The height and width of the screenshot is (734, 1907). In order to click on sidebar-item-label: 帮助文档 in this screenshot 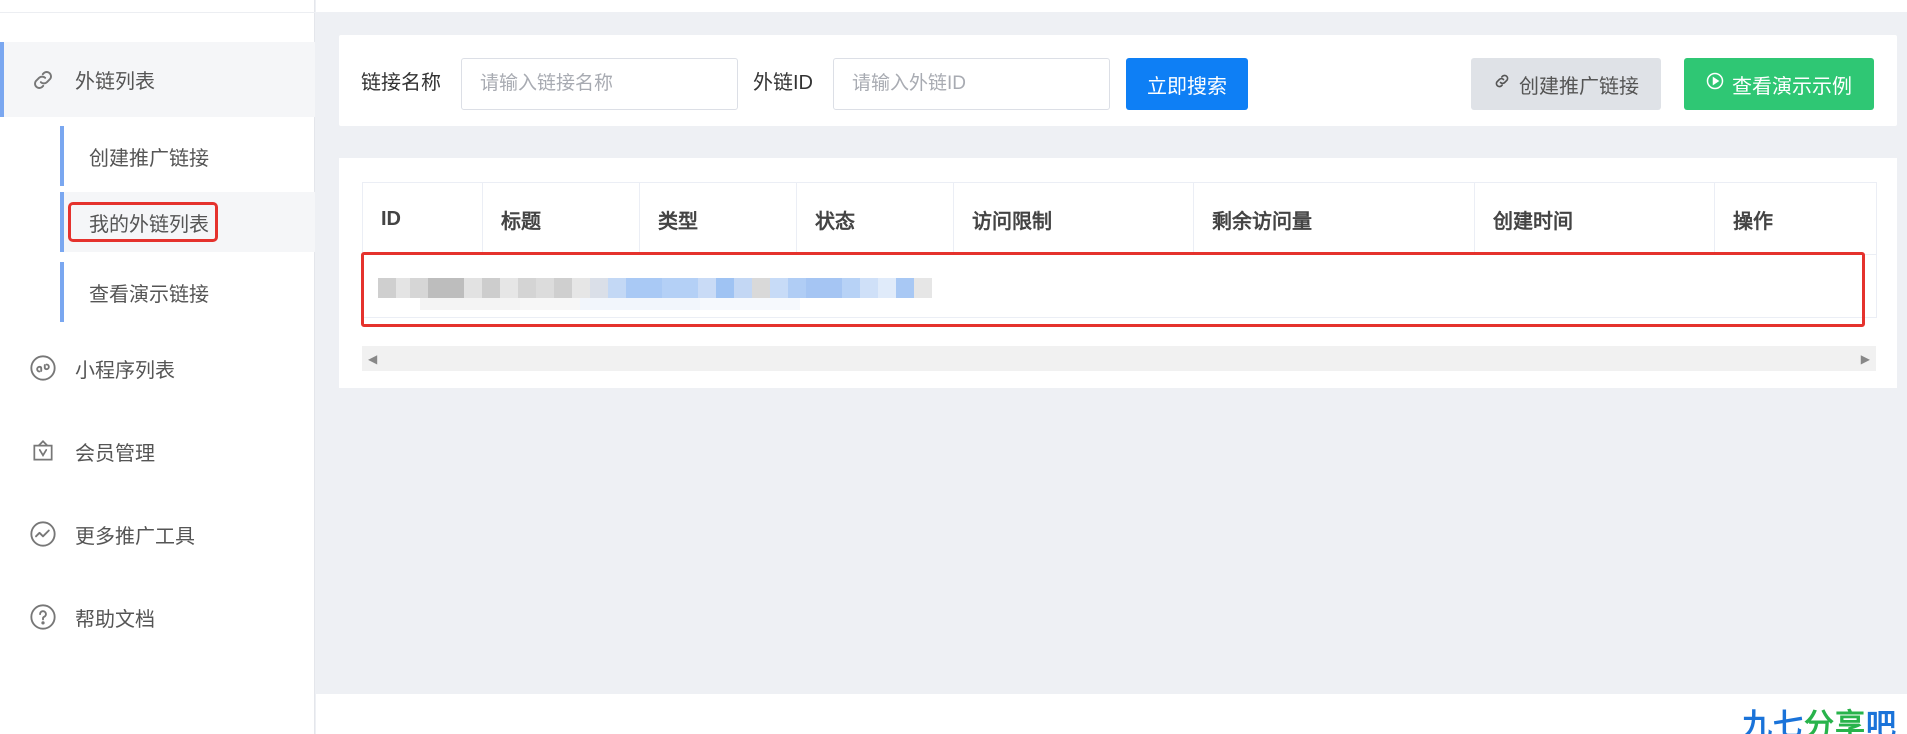, I will do `click(115, 619)`.